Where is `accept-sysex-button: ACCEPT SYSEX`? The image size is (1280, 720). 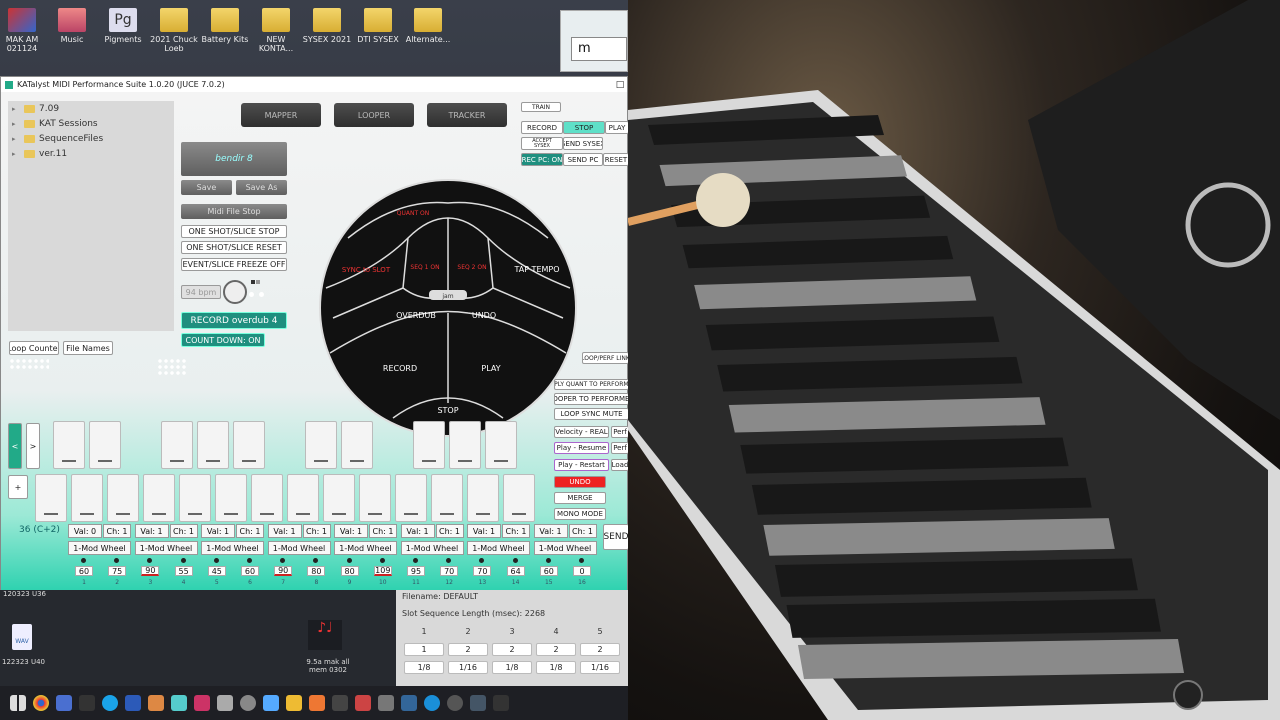
accept-sysex-button: ACCEPT SYSEX is located at coordinates (542, 143).